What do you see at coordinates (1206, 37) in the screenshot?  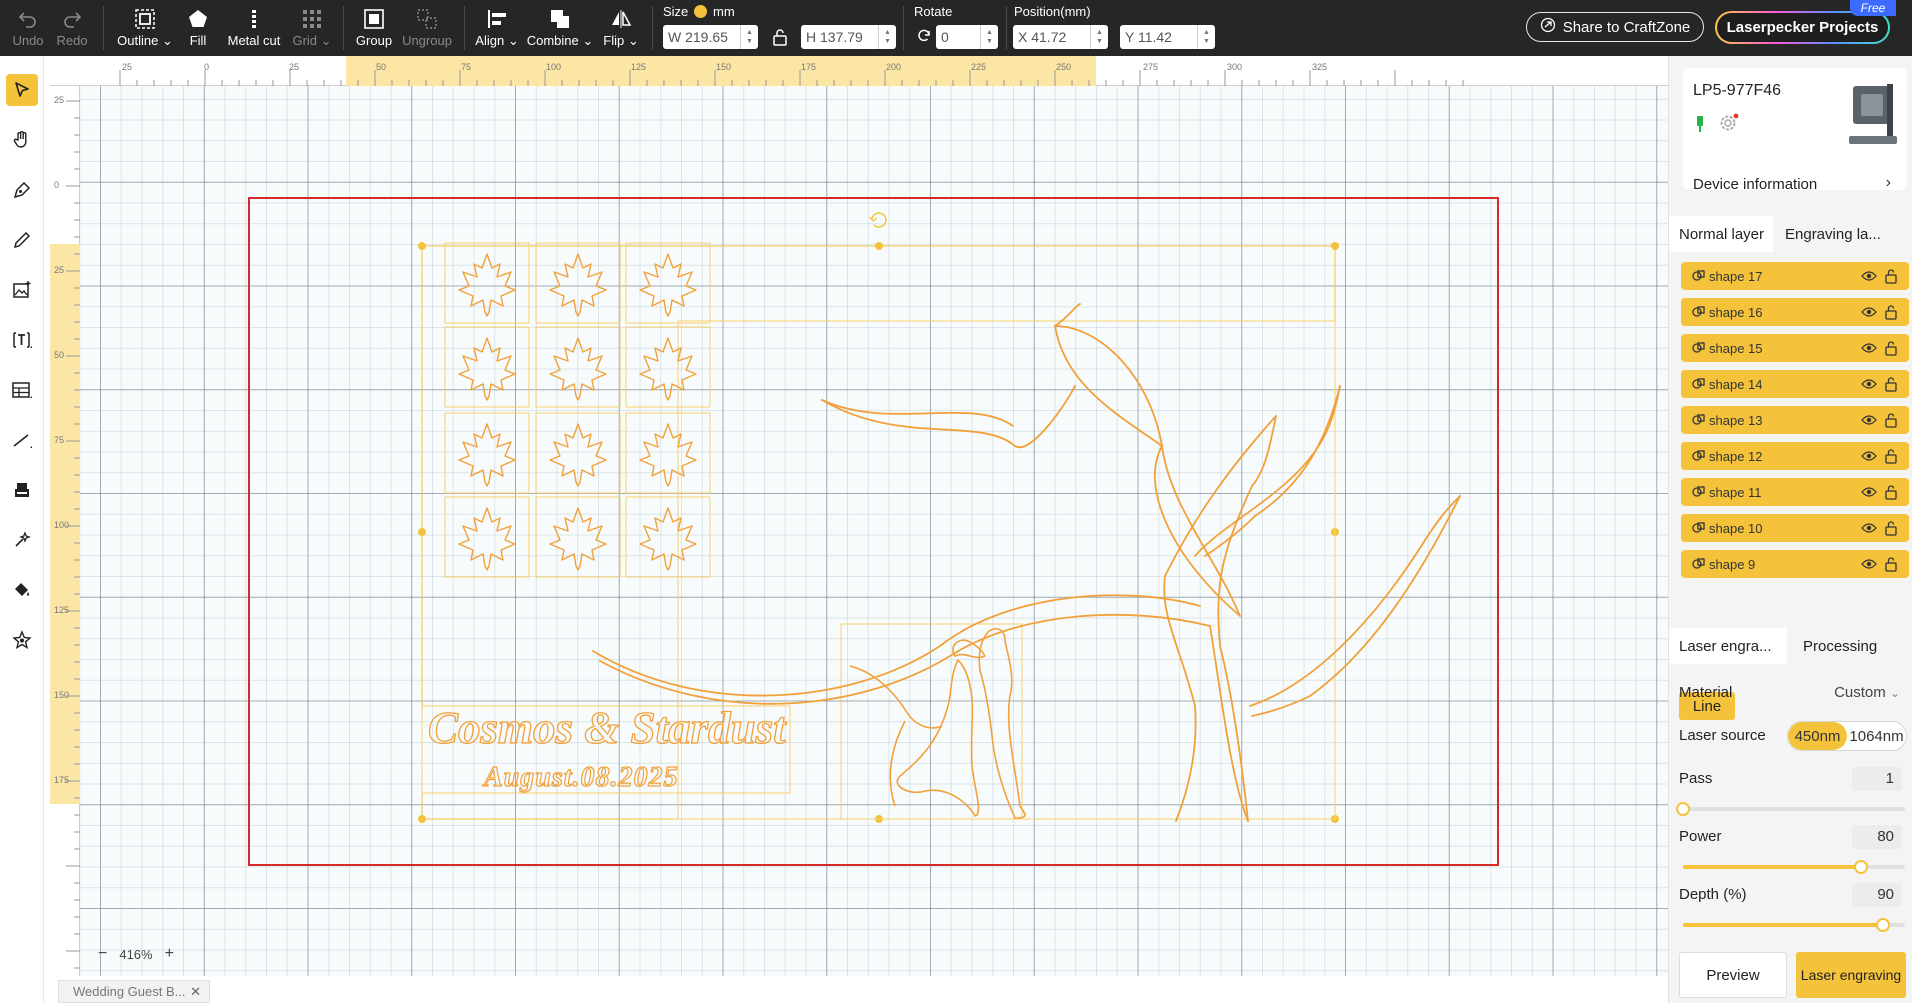 I see `position-y-stepper-icon: ▲ ▼` at bounding box center [1206, 37].